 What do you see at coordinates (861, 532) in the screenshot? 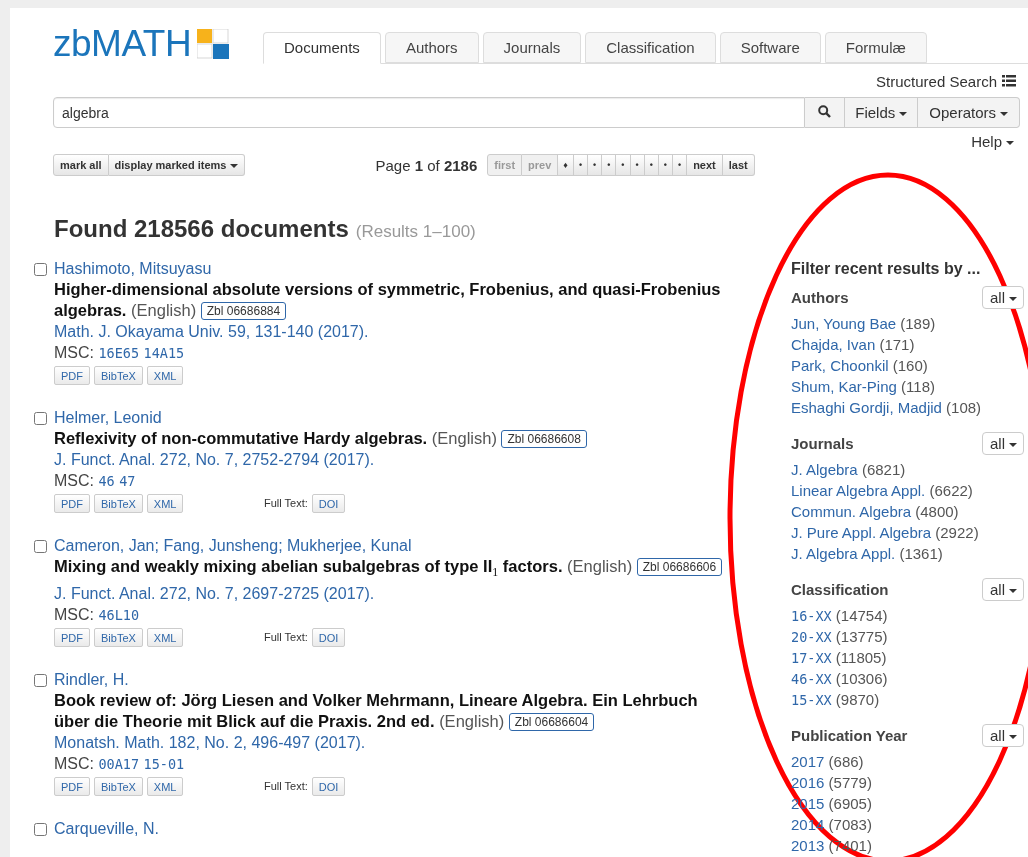
I see `filter-link: J. Pure Appl. Algebra` at bounding box center [861, 532].